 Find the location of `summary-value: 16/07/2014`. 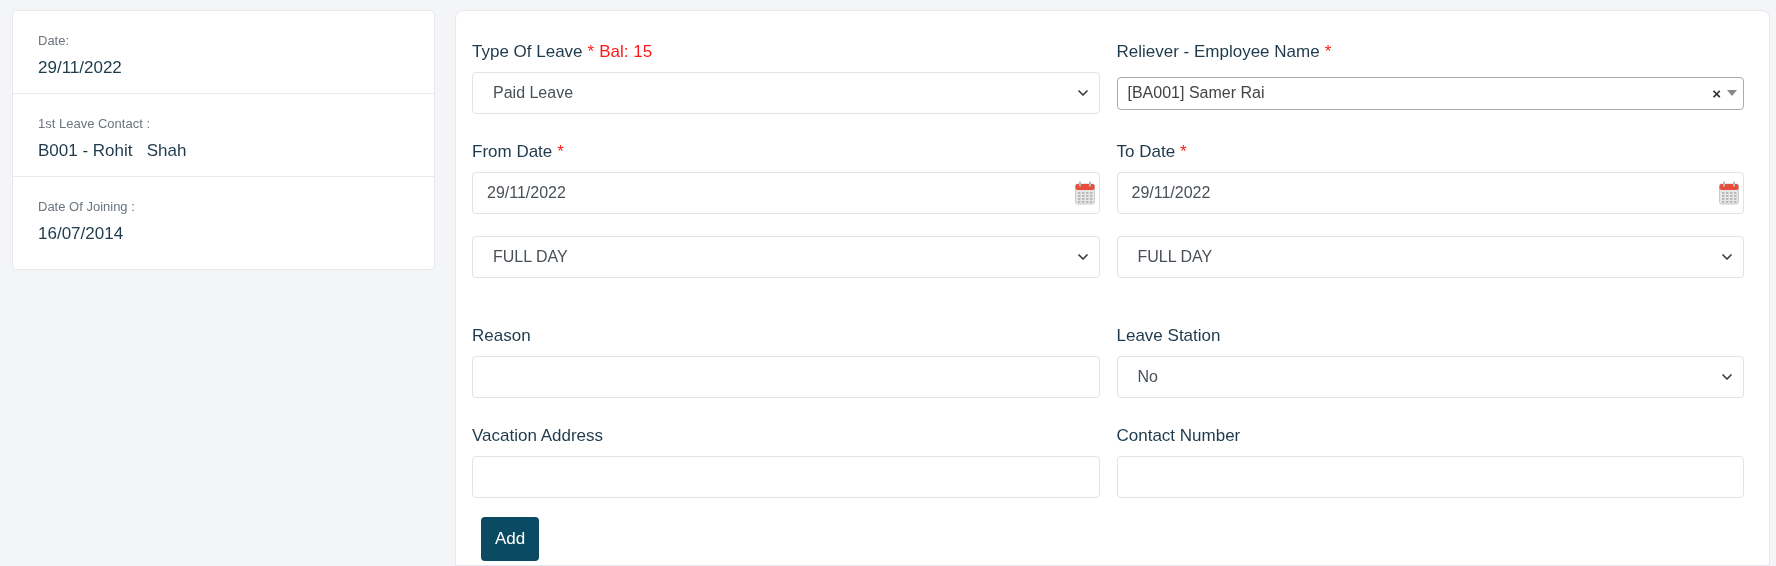

summary-value: 16/07/2014 is located at coordinates (81, 233).